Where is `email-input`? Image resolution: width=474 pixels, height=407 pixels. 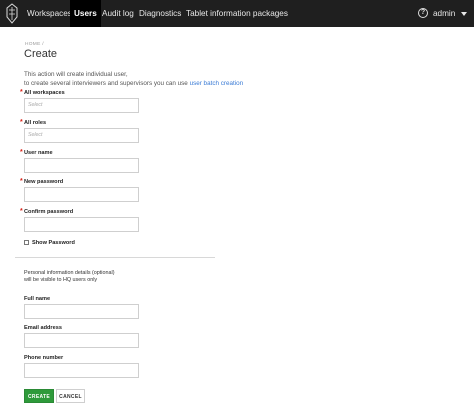
email-input is located at coordinates (81, 340).